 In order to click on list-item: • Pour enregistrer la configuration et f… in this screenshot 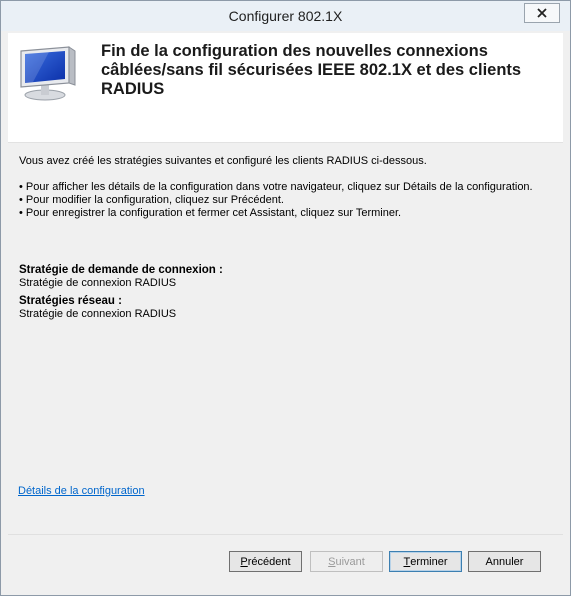, I will do `click(210, 213)`.